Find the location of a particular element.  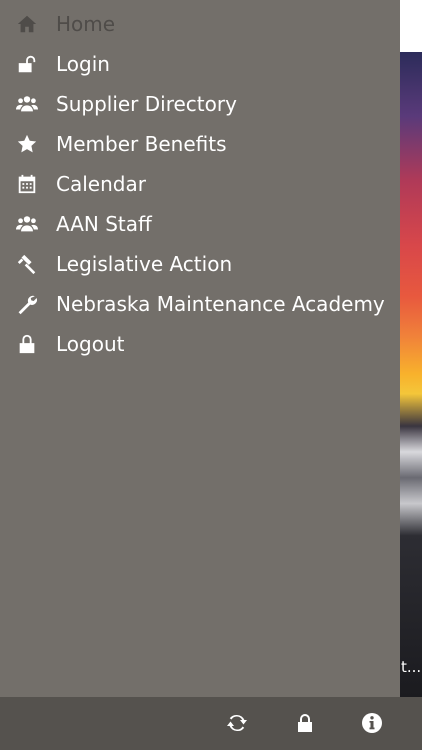

menu-item-label: Supplier Directory is located at coordinates (146, 104).